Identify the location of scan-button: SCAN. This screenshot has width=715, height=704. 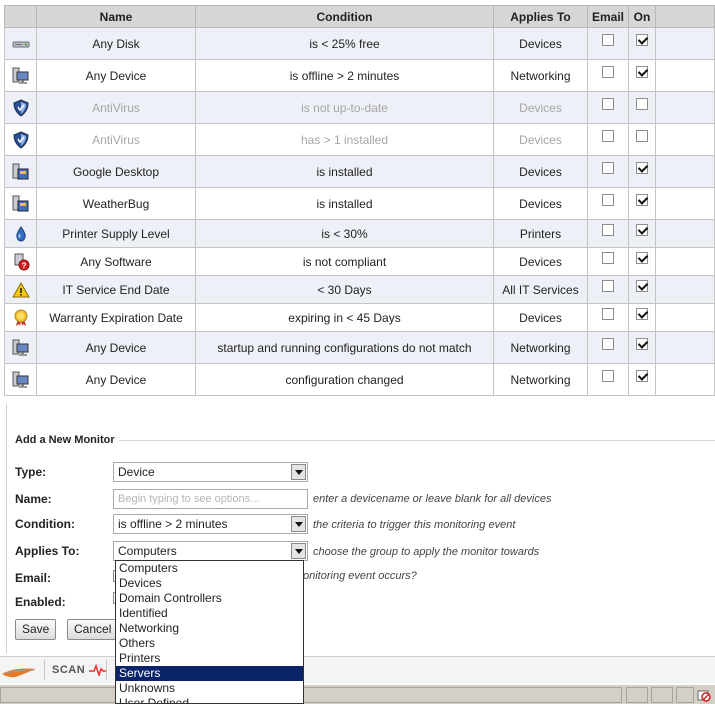
(79, 670).